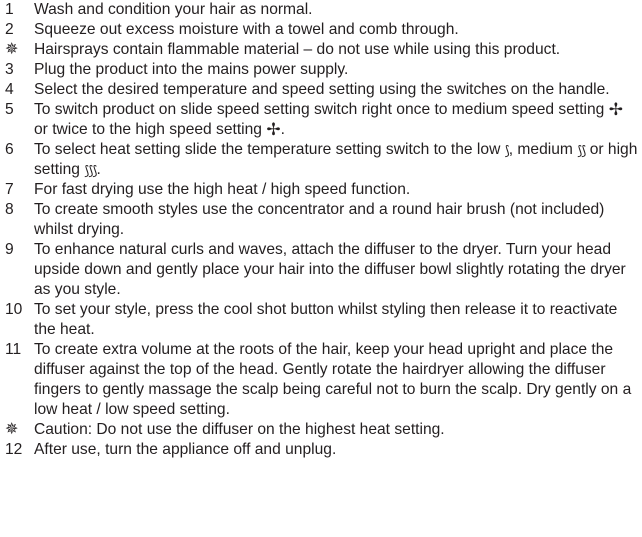 The height and width of the screenshot is (537, 642). Describe the element at coordinates (9, 69) in the screenshot. I see `step-number: 3` at that location.